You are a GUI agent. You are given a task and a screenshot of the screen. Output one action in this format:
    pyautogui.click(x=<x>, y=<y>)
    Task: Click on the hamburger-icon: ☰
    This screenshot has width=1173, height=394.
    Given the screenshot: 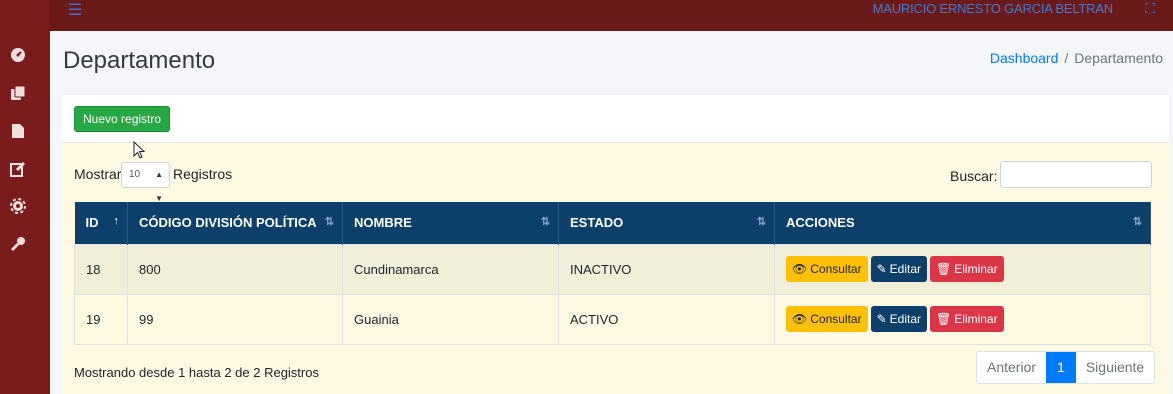 What is the action you would take?
    pyautogui.click(x=75, y=11)
    